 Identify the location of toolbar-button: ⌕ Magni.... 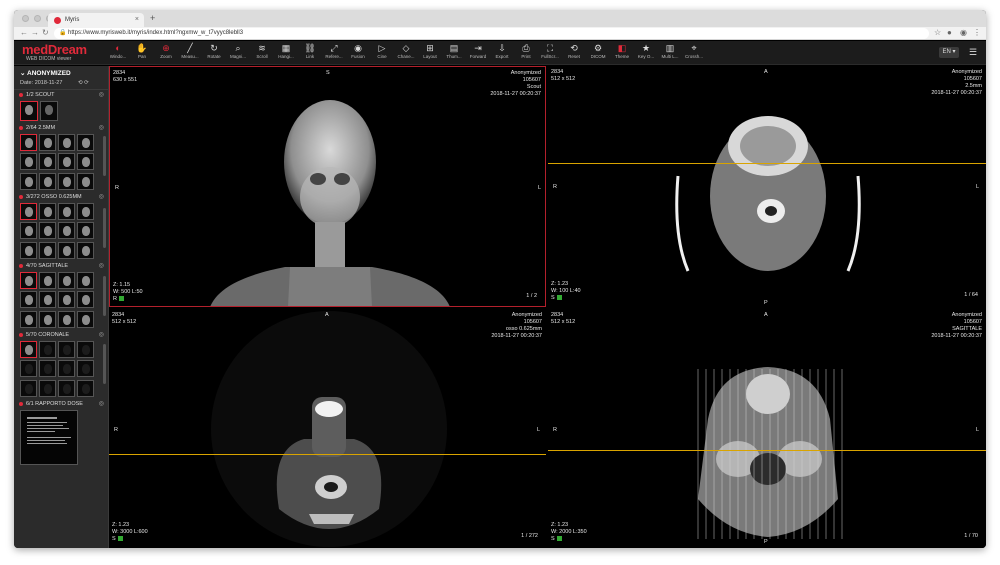
(238, 53).